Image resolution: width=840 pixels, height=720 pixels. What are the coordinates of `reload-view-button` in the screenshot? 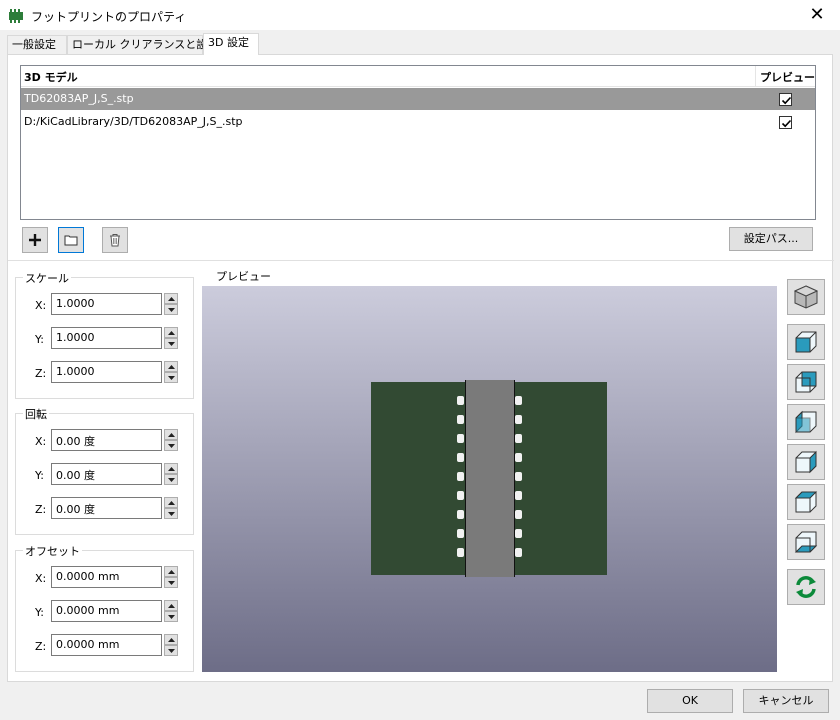 It's located at (806, 587).